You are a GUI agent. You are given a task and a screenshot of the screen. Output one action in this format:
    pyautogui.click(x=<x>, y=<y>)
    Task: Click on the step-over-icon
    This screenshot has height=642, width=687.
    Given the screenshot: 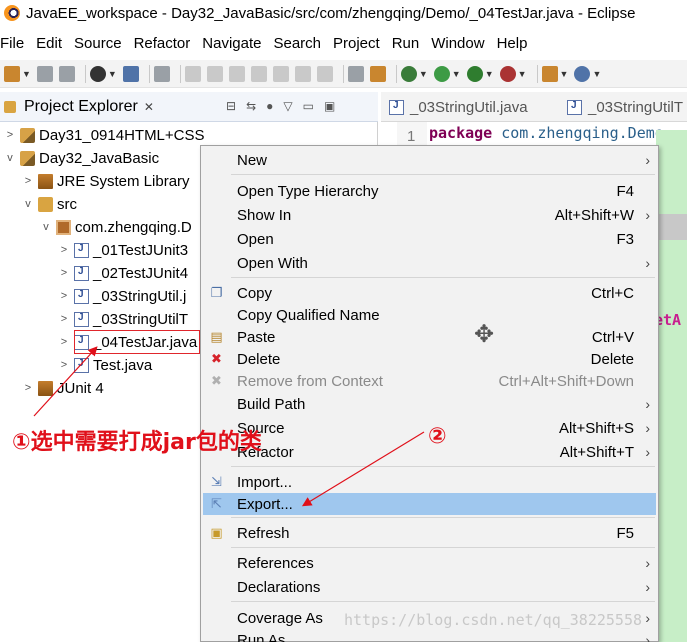 What is the action you would take?
    pyautogui.click(x=302, y=73)
    